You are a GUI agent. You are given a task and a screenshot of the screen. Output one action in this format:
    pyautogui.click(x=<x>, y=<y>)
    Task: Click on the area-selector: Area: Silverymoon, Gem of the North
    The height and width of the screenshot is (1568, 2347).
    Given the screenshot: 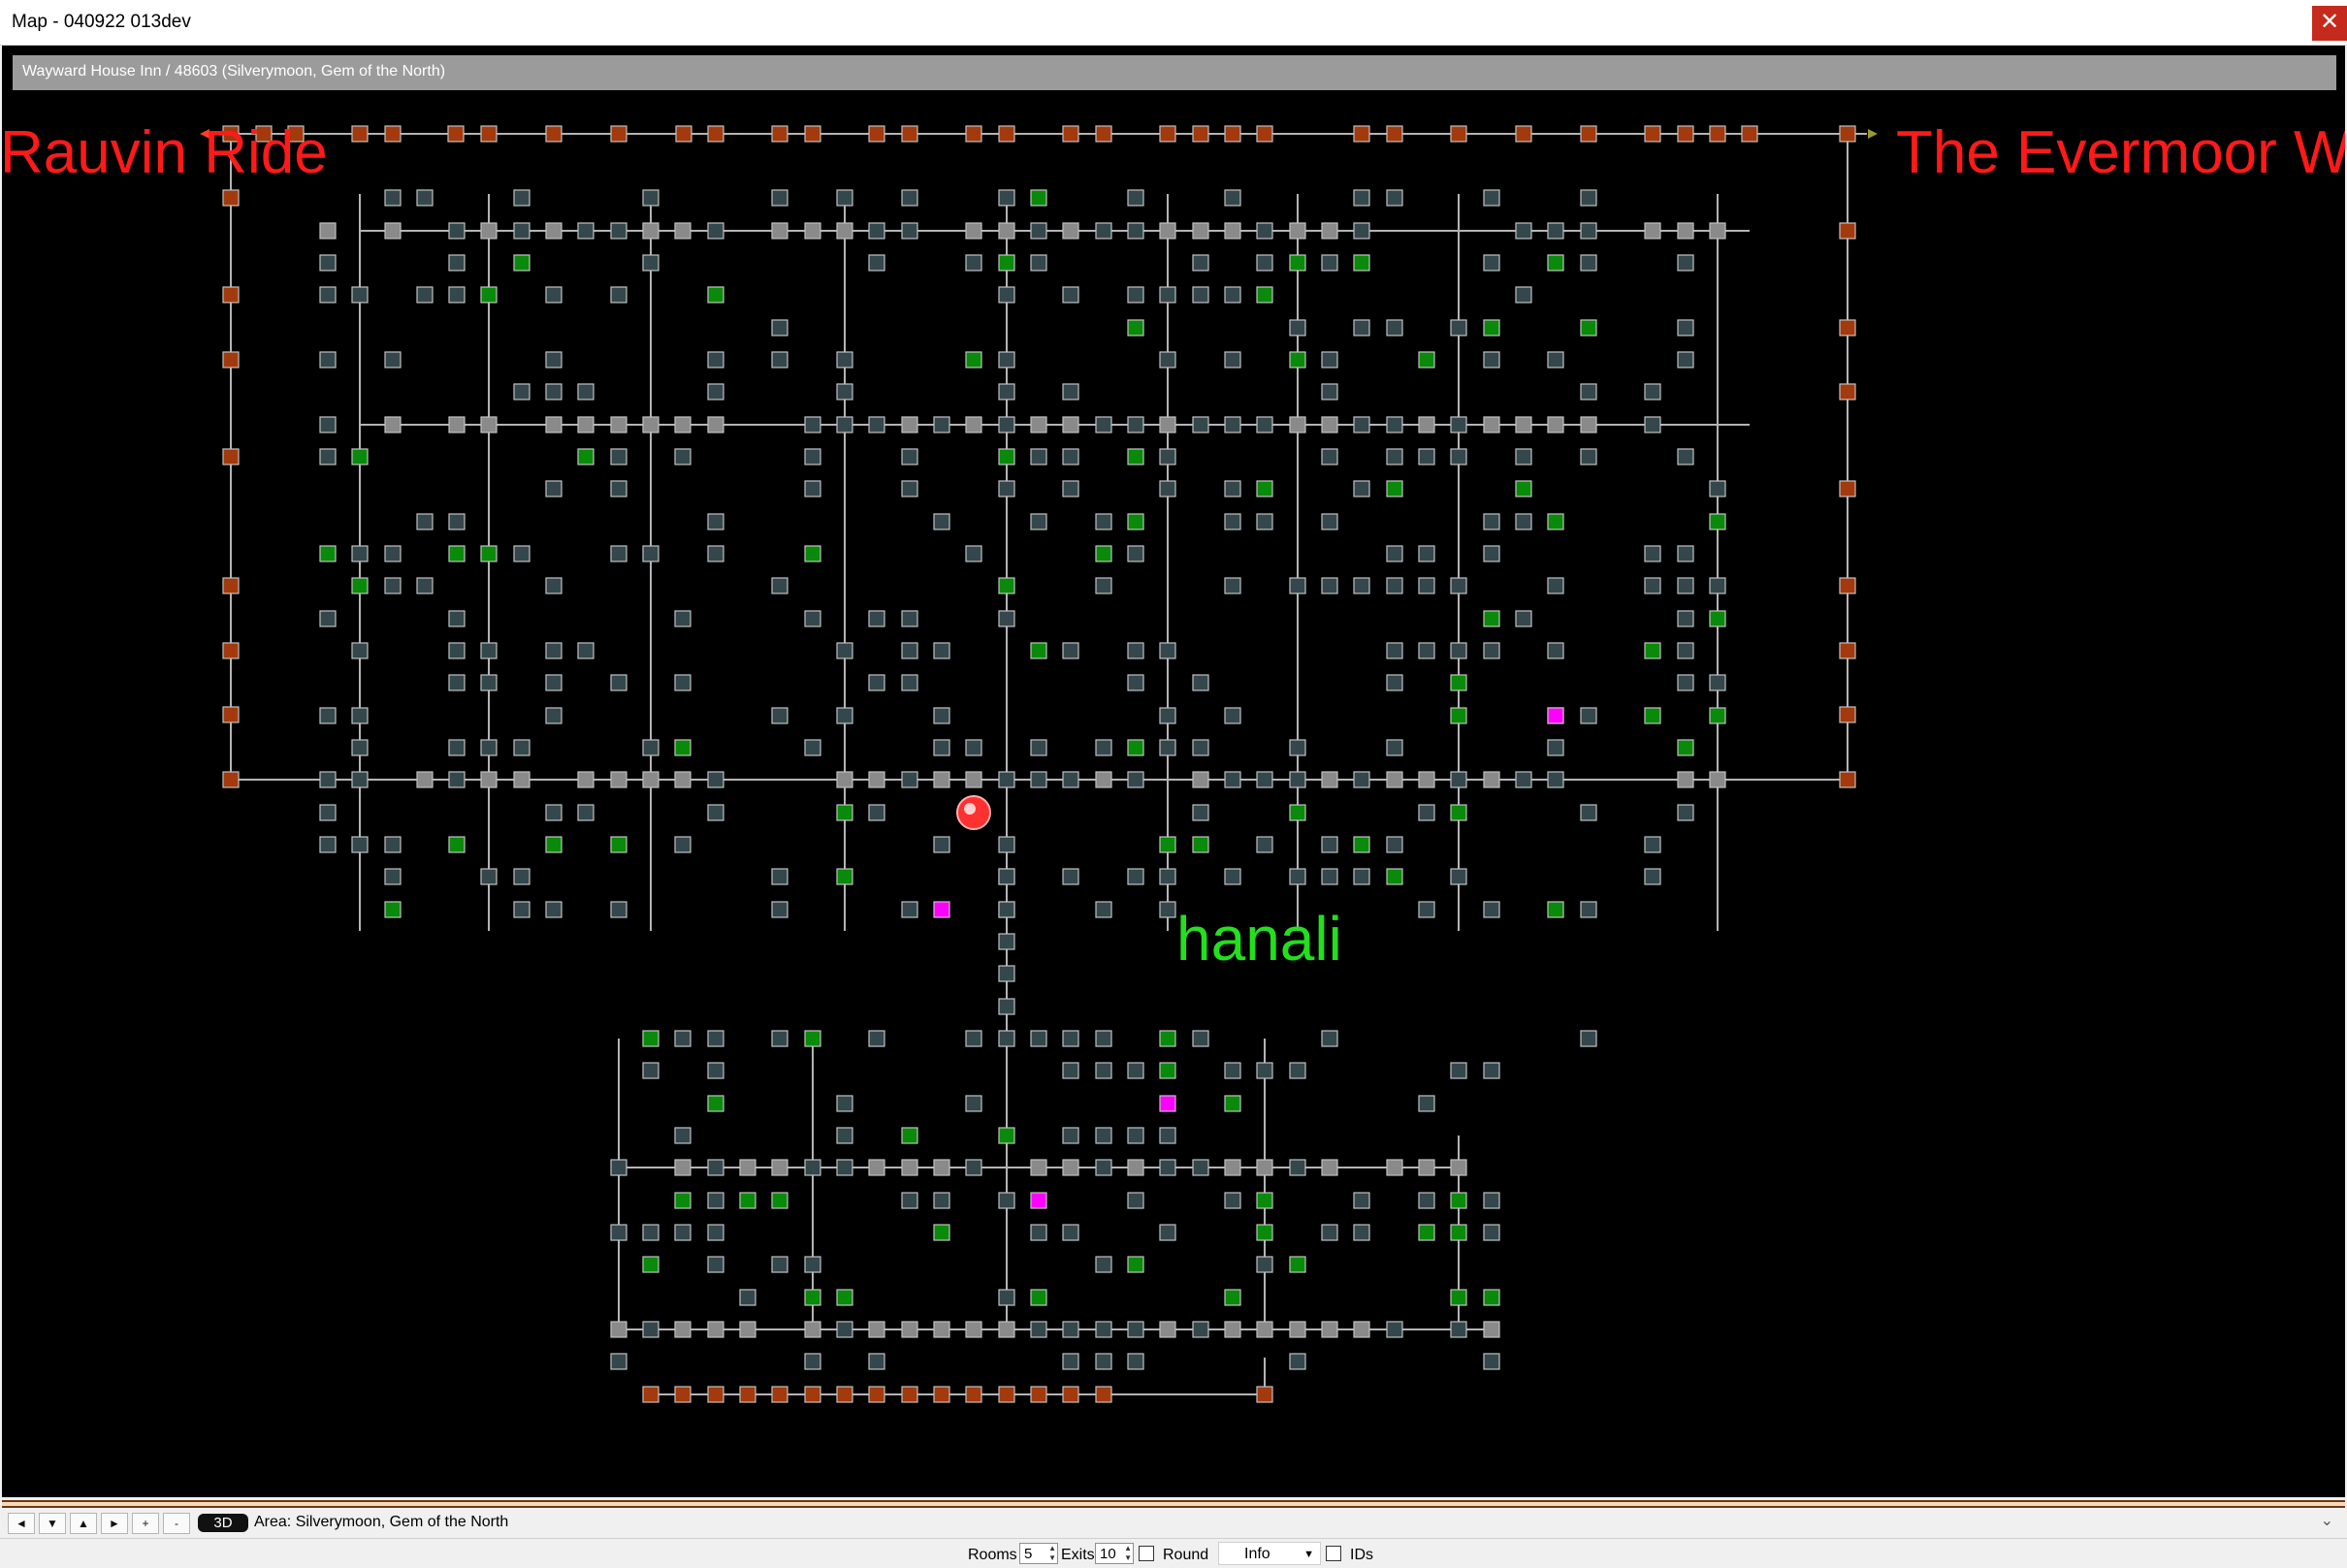 What is the action you would take?
    pyautogui.click(x=381, y=1522)
    